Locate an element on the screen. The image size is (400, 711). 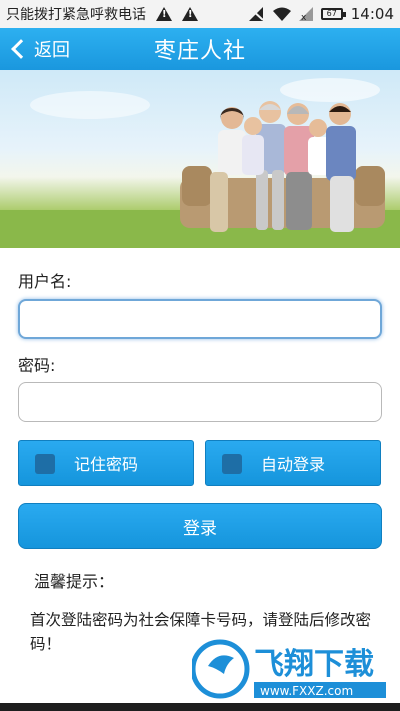
remember-checkbox is located at coordinates (45, 464).